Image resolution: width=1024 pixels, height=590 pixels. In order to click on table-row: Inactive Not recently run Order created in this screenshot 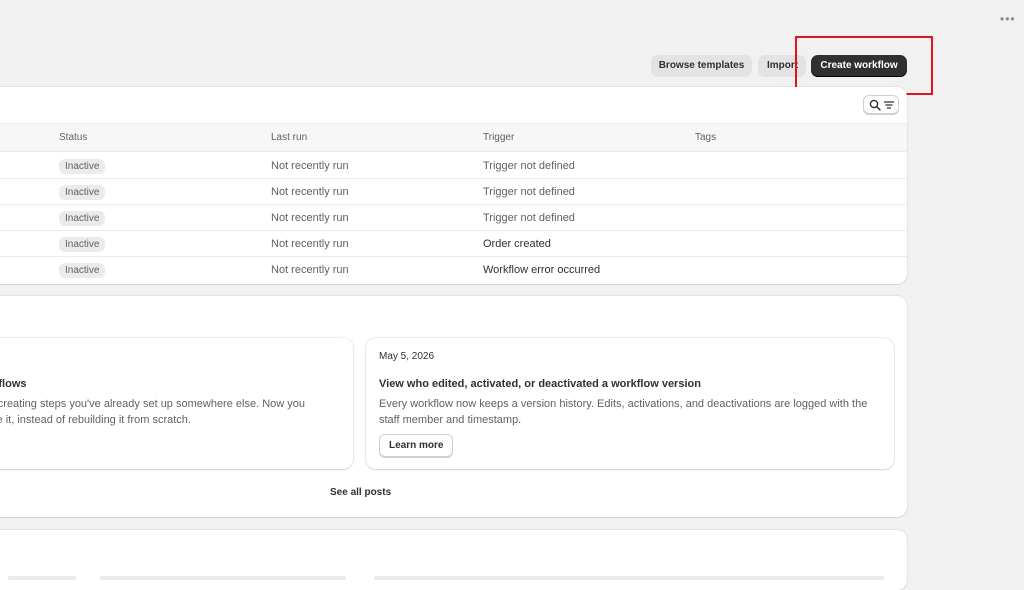, I will do `click(453, 244)`.